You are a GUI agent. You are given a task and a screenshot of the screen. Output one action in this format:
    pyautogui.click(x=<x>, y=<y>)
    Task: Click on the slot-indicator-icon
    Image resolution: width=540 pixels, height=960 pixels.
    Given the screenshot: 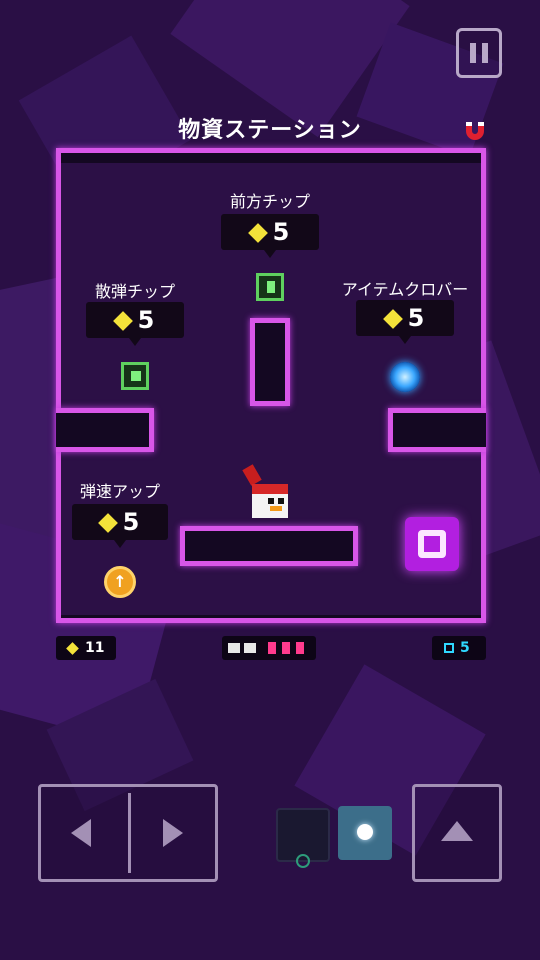 What is the action you would take?
    pyautogui.click(x=303, y=861)
    